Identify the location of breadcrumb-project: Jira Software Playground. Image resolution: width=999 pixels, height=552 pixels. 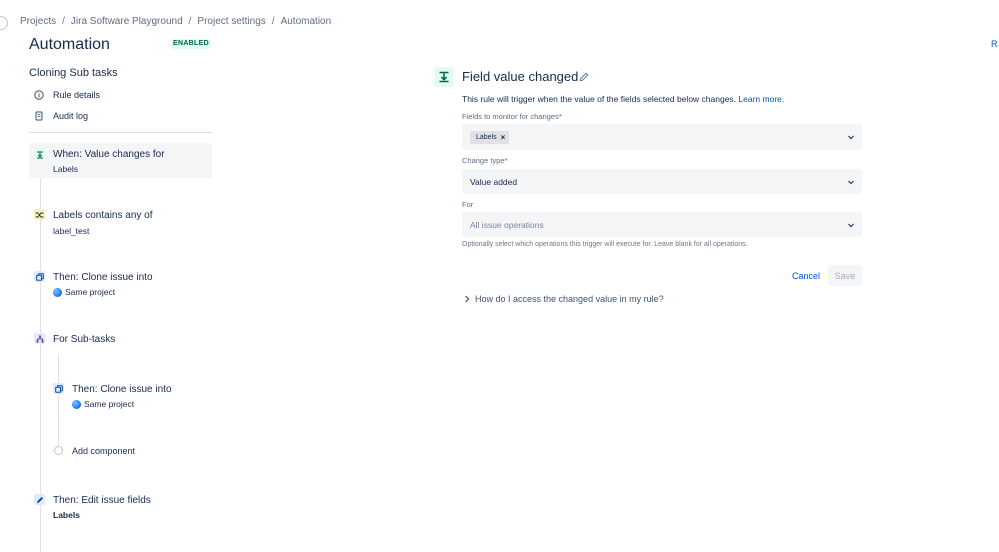
(127, 21).